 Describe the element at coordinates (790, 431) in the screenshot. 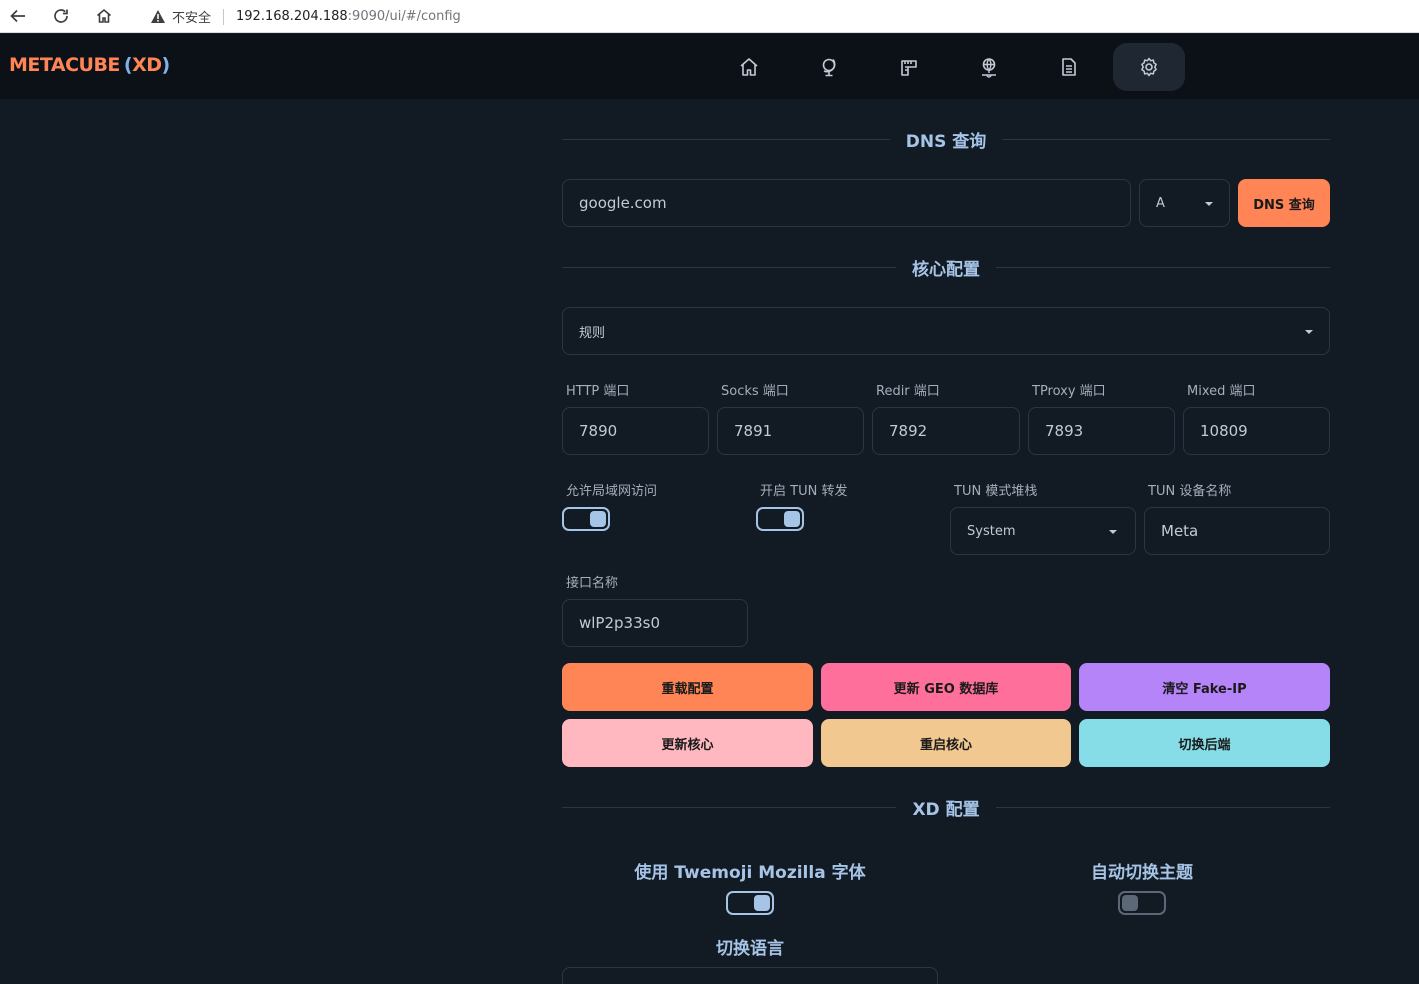

I see `socks-port-input: 7891` at that location.